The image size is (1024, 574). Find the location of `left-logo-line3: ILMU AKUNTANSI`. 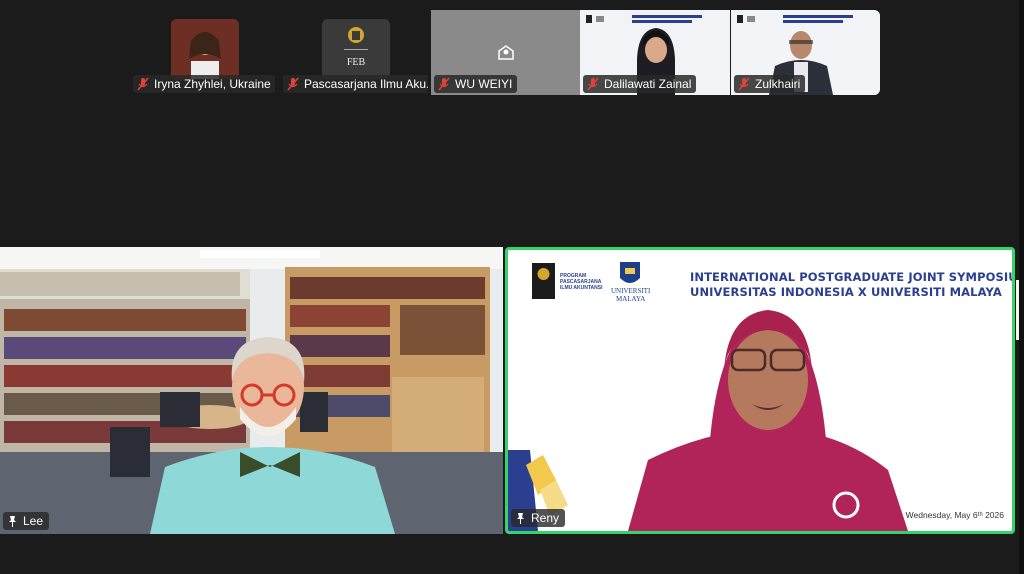

left-logo-line3: ILMU AKUNTANSI is located at coordinates (581, 288).